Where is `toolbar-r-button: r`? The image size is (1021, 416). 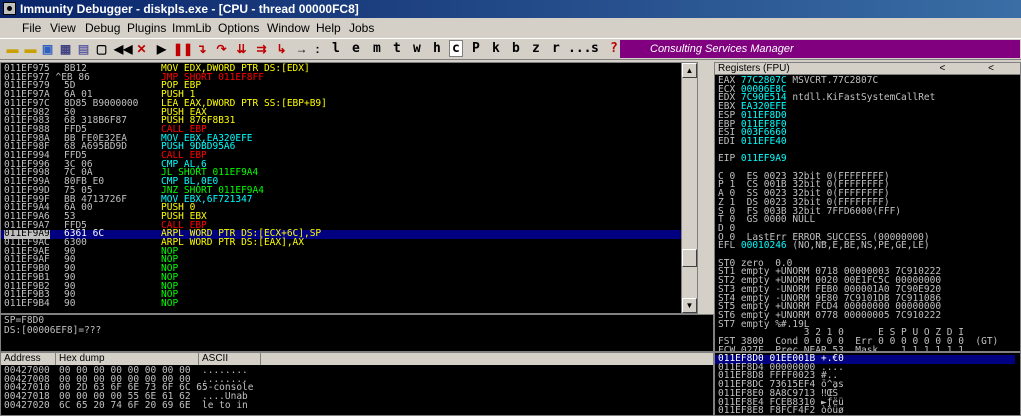 toolbar-r-button: r is located at coordinates (556, 48).